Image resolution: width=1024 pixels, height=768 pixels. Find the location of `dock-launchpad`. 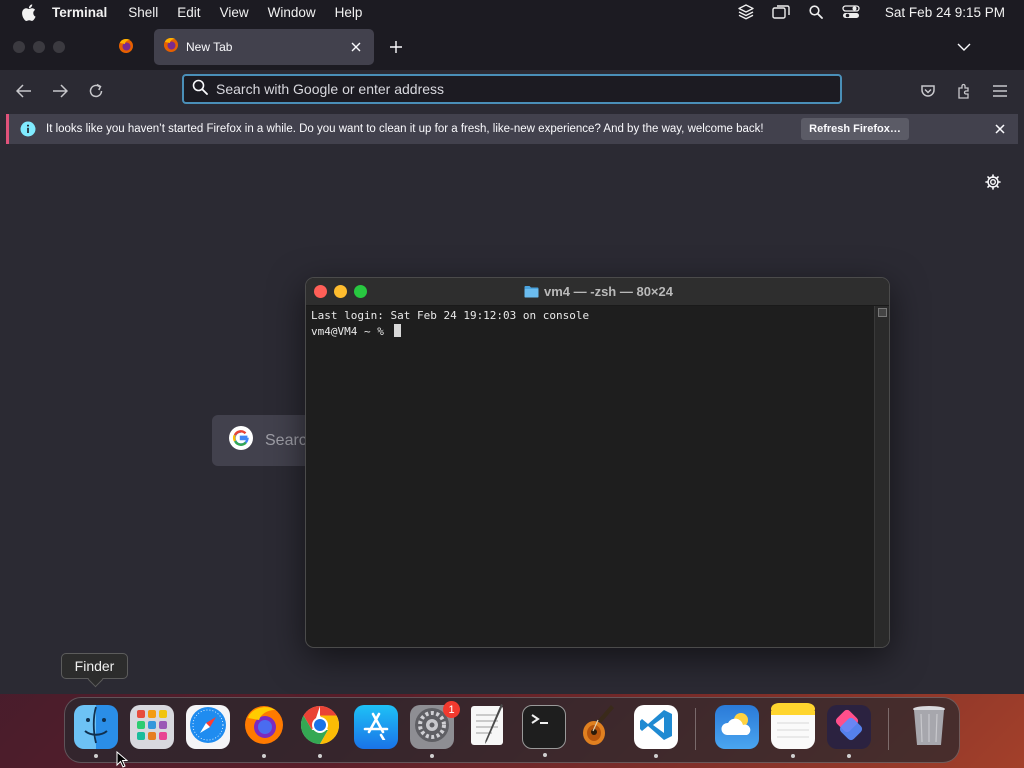

dock-launchpad is located at coordinates (152, 727).